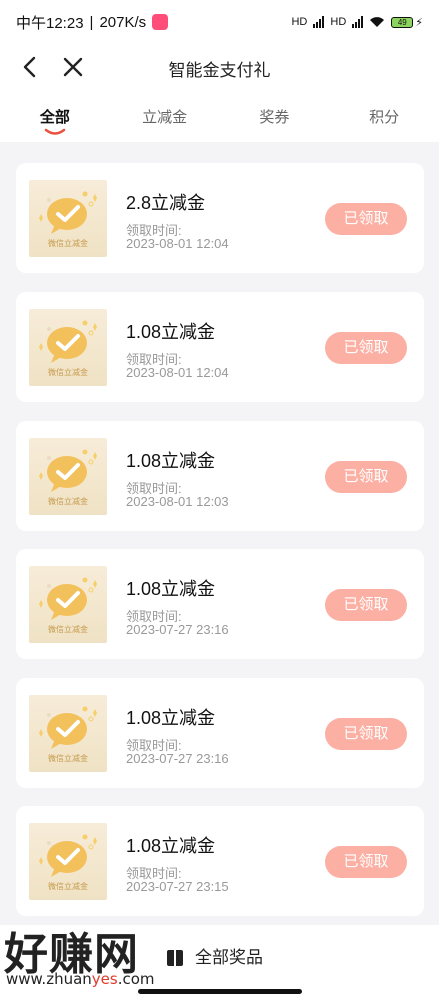 Image resolution: width=439 pixels, height=1000 pixels. I want to click on status-time: 中午12:23, so click(50, 23).